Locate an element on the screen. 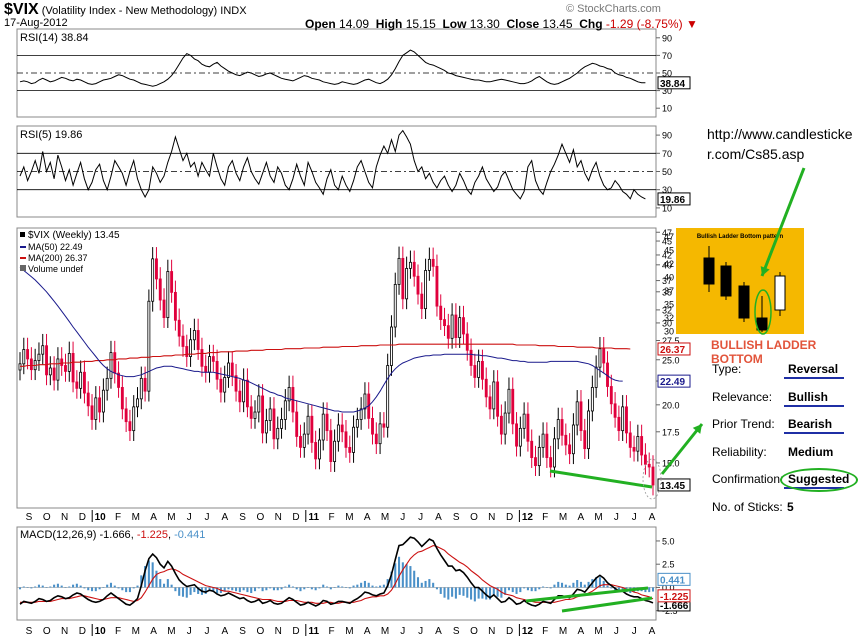 Image resolution: width=867 pixels, height=639 pixels. watermark: © StockCharts.com is located at coordinates (613, 9).